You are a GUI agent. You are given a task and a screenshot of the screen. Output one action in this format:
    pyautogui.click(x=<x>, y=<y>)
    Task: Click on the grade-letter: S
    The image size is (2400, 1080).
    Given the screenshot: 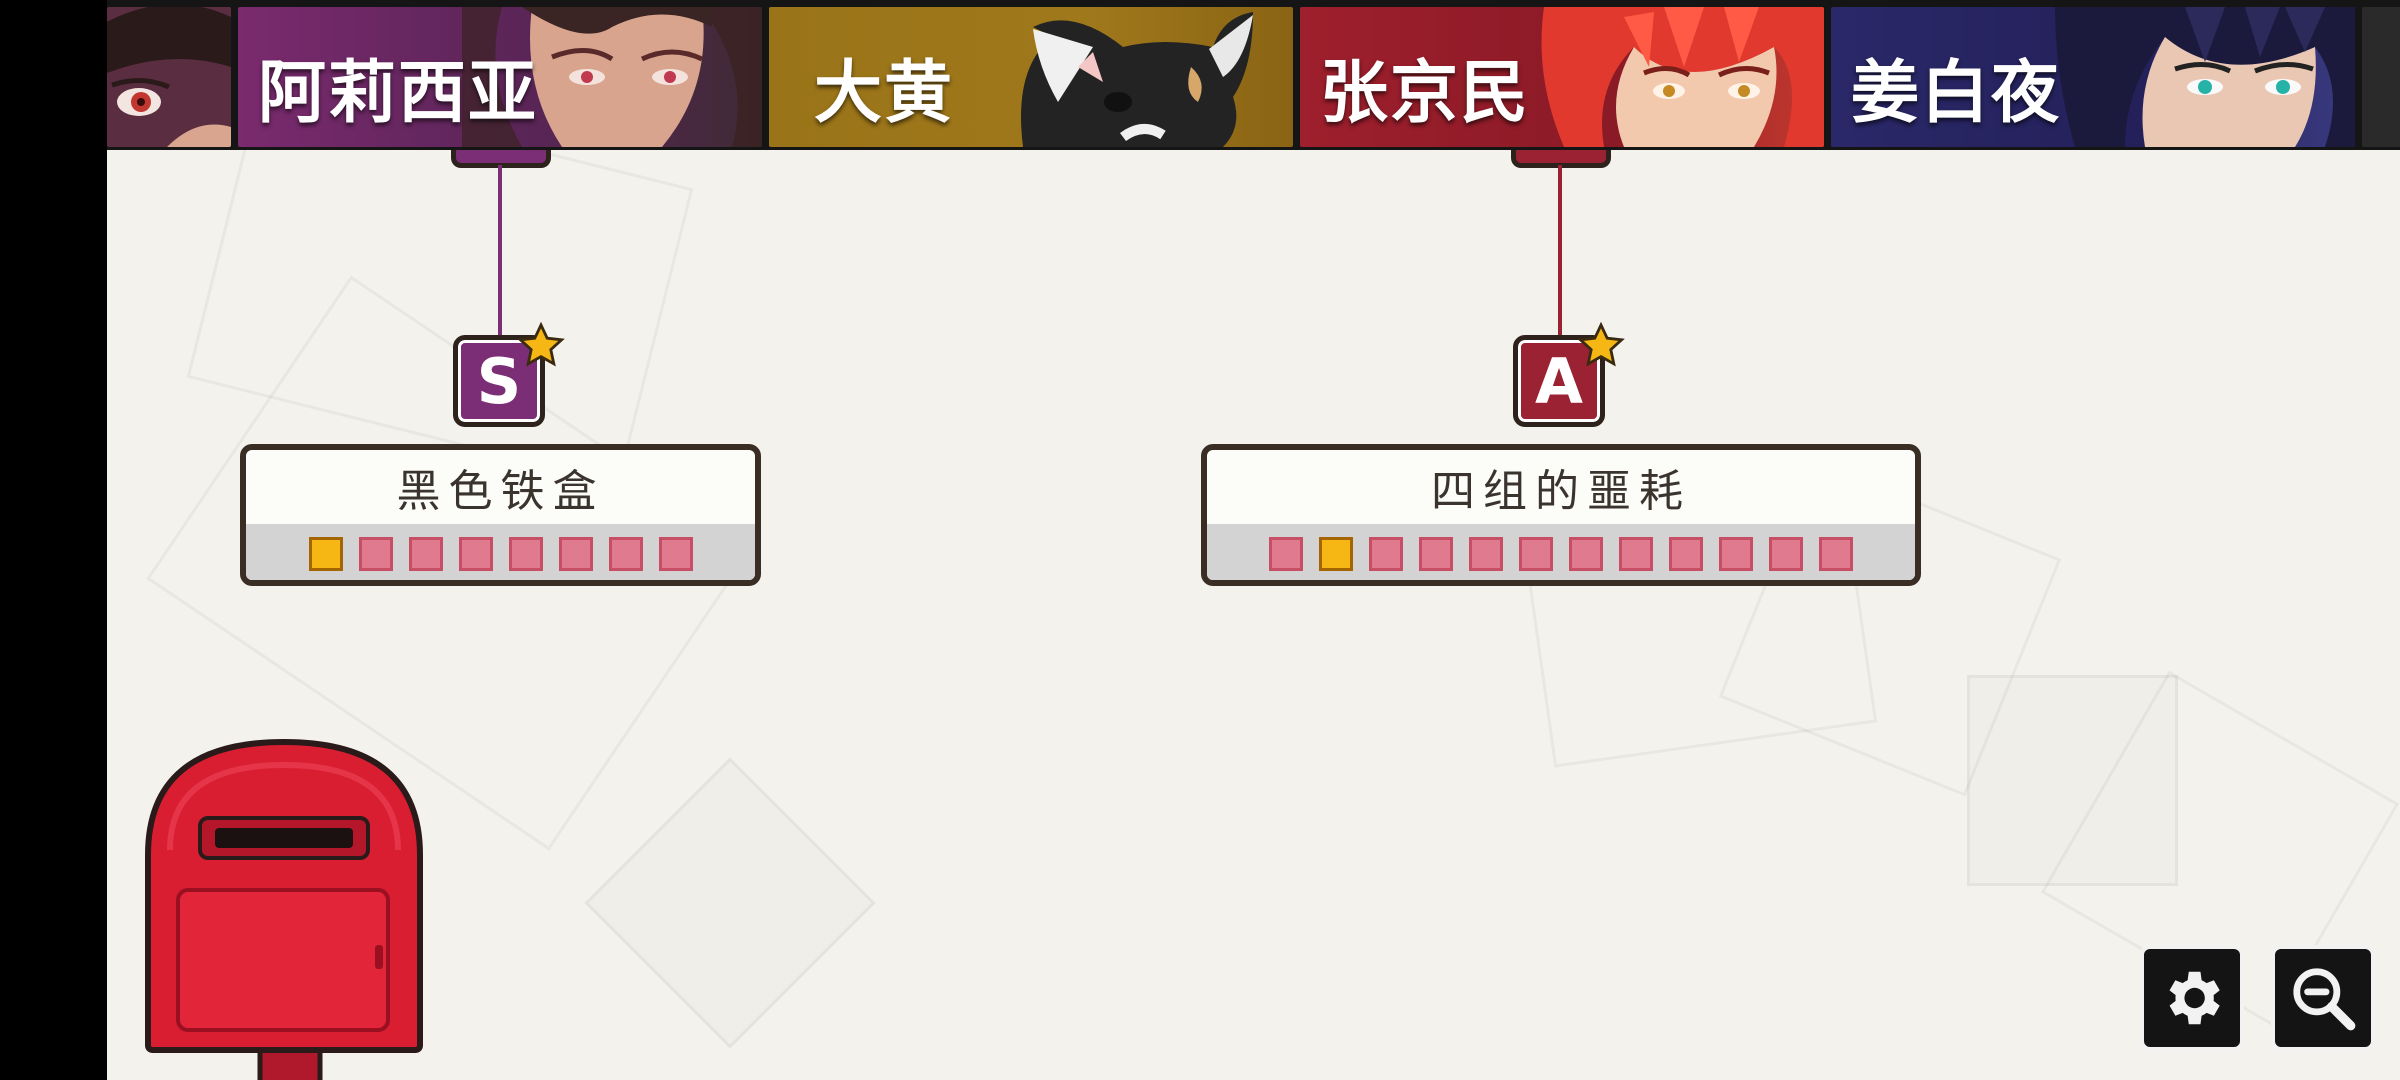 What is the action you would take?
    pyautogui.click(x=499, y=381)
    